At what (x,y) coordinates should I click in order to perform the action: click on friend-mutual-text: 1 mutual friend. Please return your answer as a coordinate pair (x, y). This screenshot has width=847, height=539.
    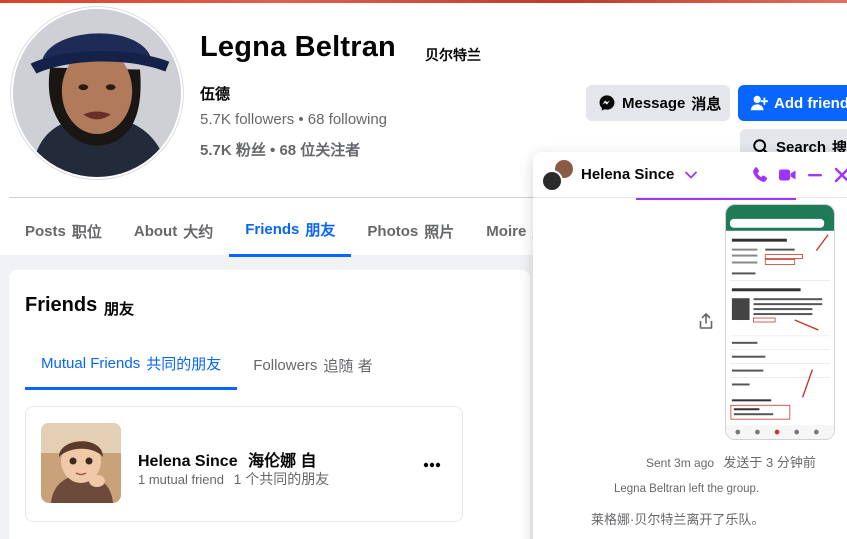
    Looking at the image, I should click on (181, 479).